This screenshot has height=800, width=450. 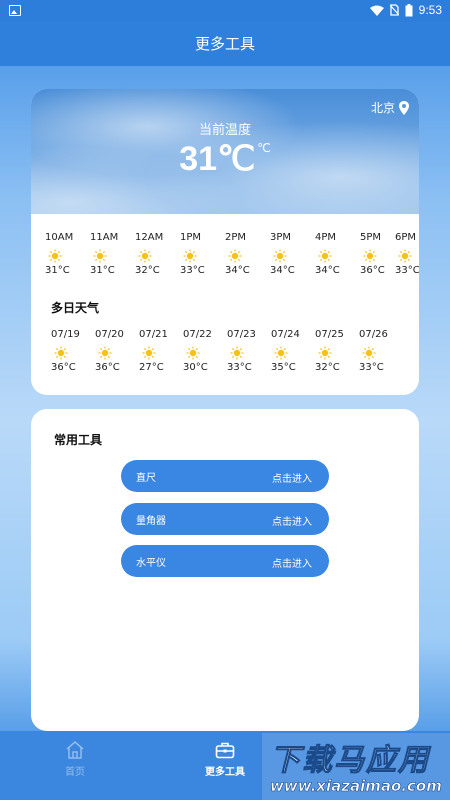 I want to click on tool-name: 量角器, so click(x=151, y=521).